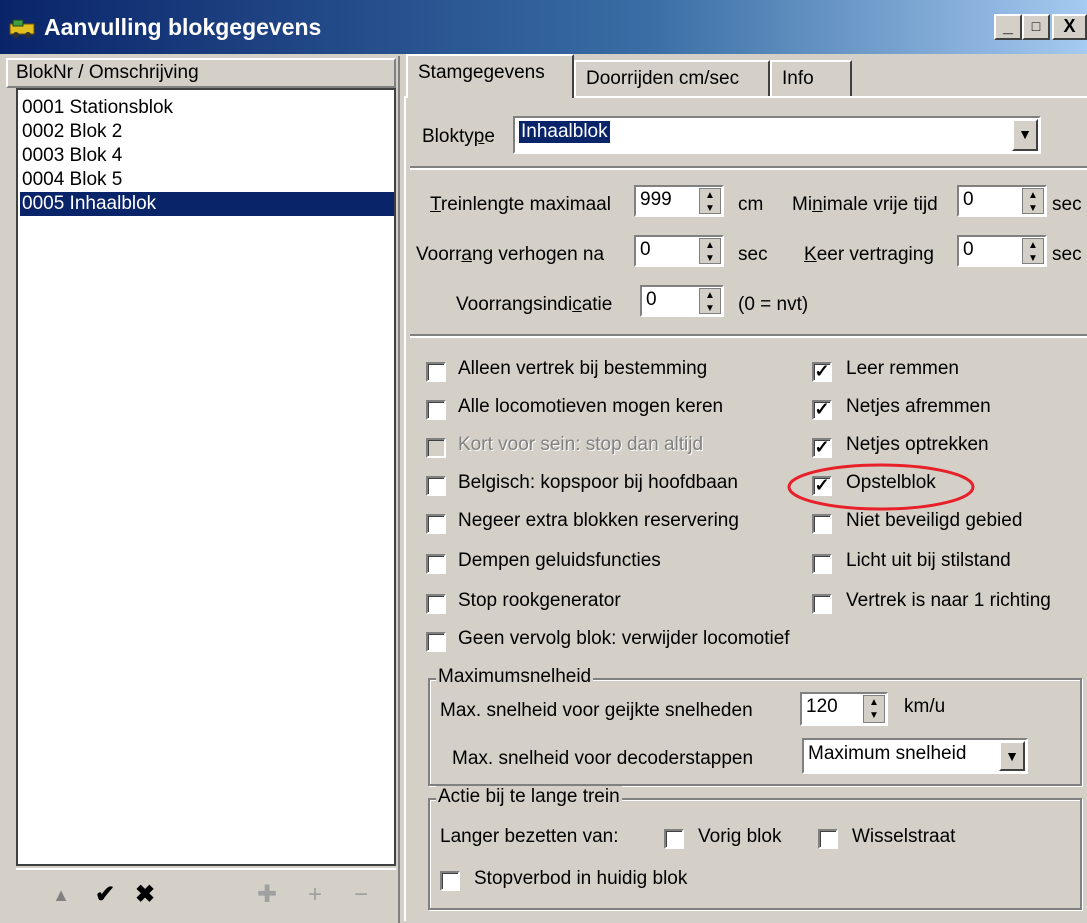 The image size is (1087, 923). I want to click on kort-voor-sein-checkbox, so click(436, 448).